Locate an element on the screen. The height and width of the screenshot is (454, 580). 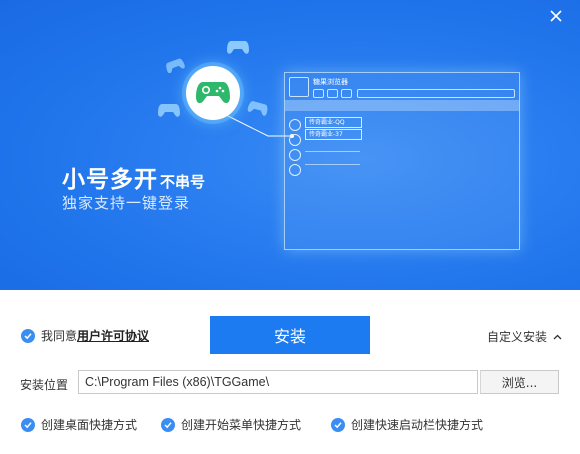
start-menu-shortcut-checkbox is located at coordinates (168, 424).